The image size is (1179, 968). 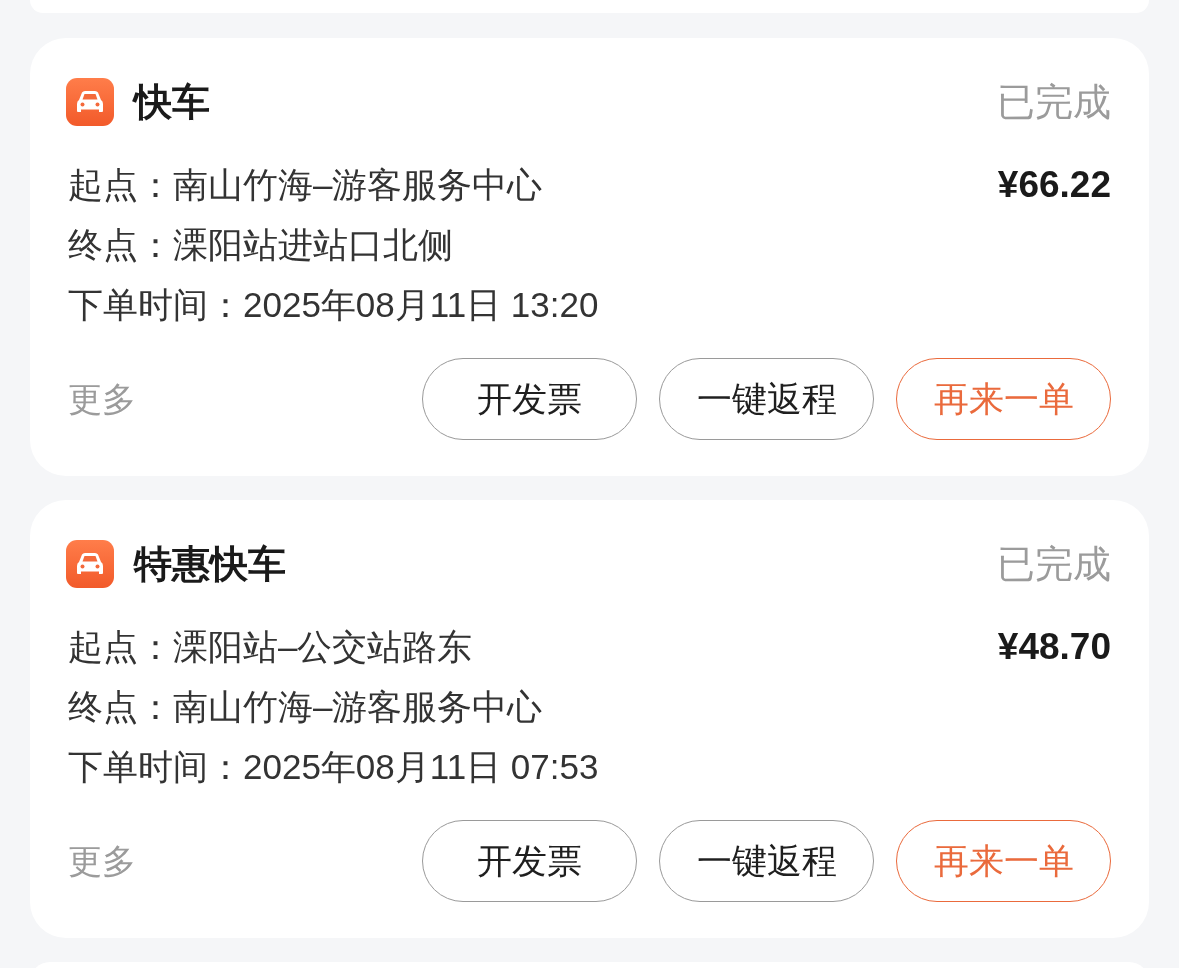 I want to click on service-title: 特惠快车, so click(x=210, y=564).